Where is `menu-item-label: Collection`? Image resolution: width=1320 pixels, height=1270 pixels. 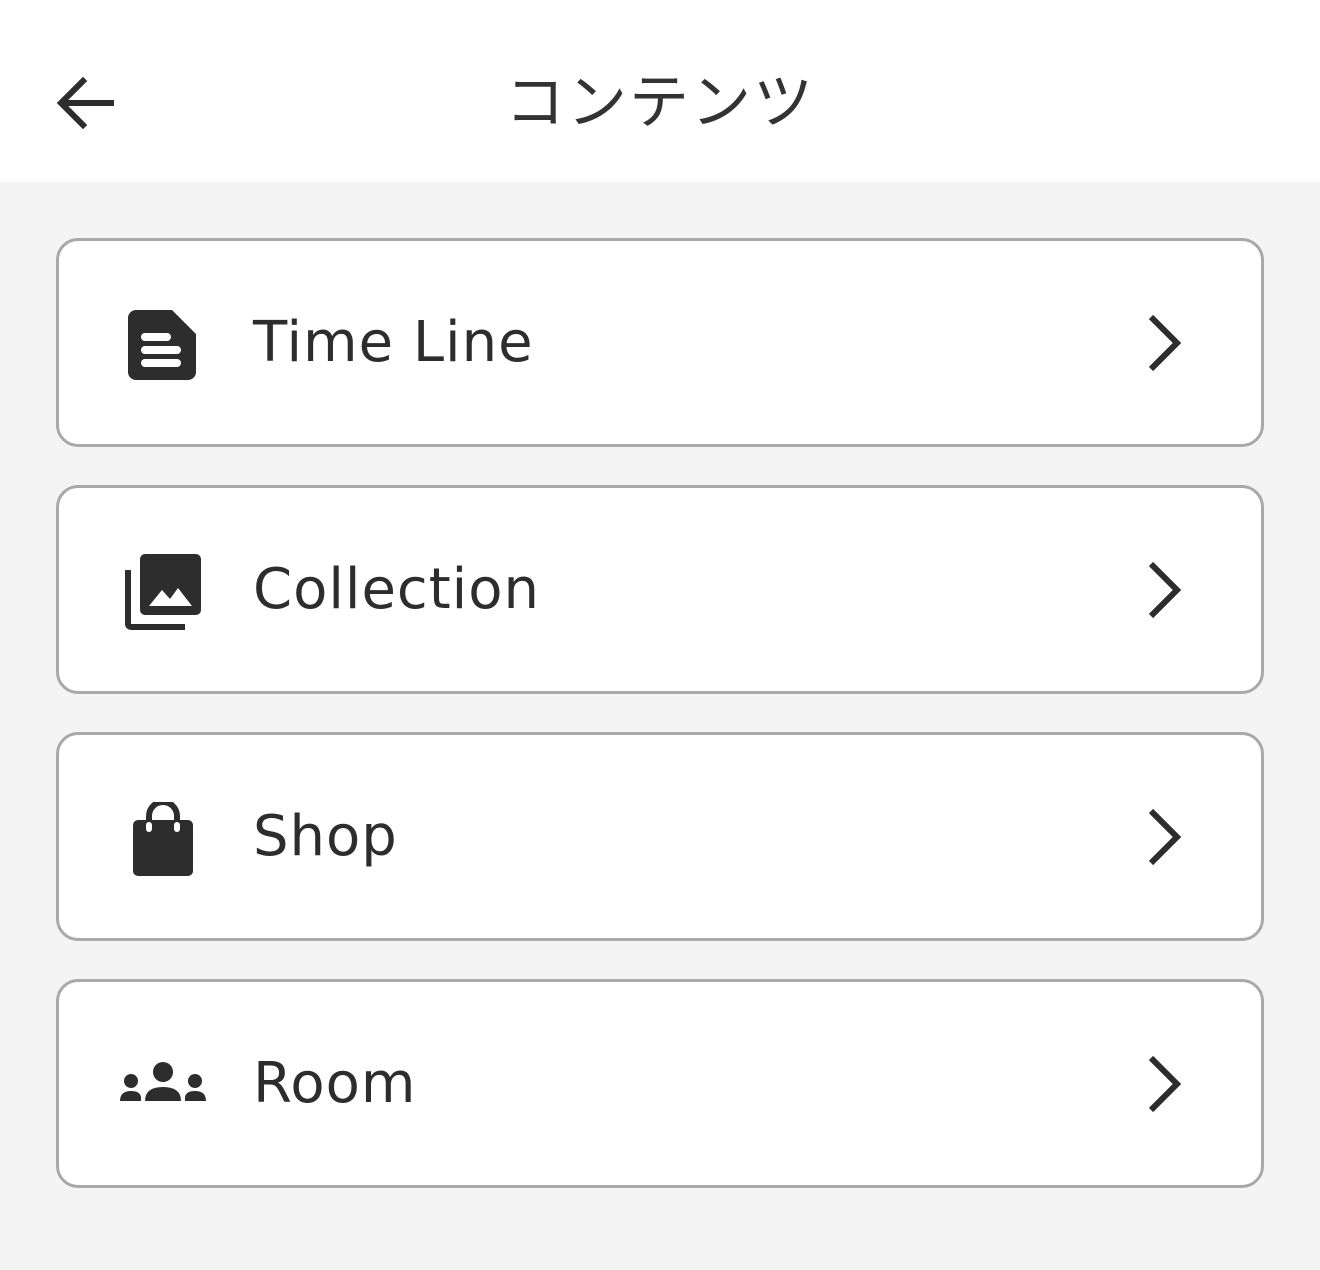 menu-item-label: Collection is located at coordinates (396, 589).